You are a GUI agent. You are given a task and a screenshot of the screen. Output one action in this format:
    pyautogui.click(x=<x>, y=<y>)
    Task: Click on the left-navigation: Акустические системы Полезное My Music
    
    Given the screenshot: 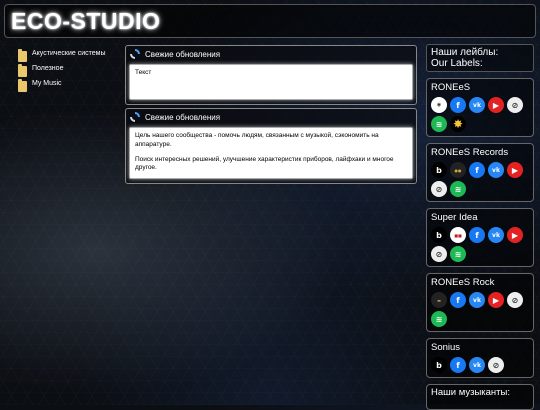 What is the action you would take?
    pyautogui.click(x=68, y=72)
    